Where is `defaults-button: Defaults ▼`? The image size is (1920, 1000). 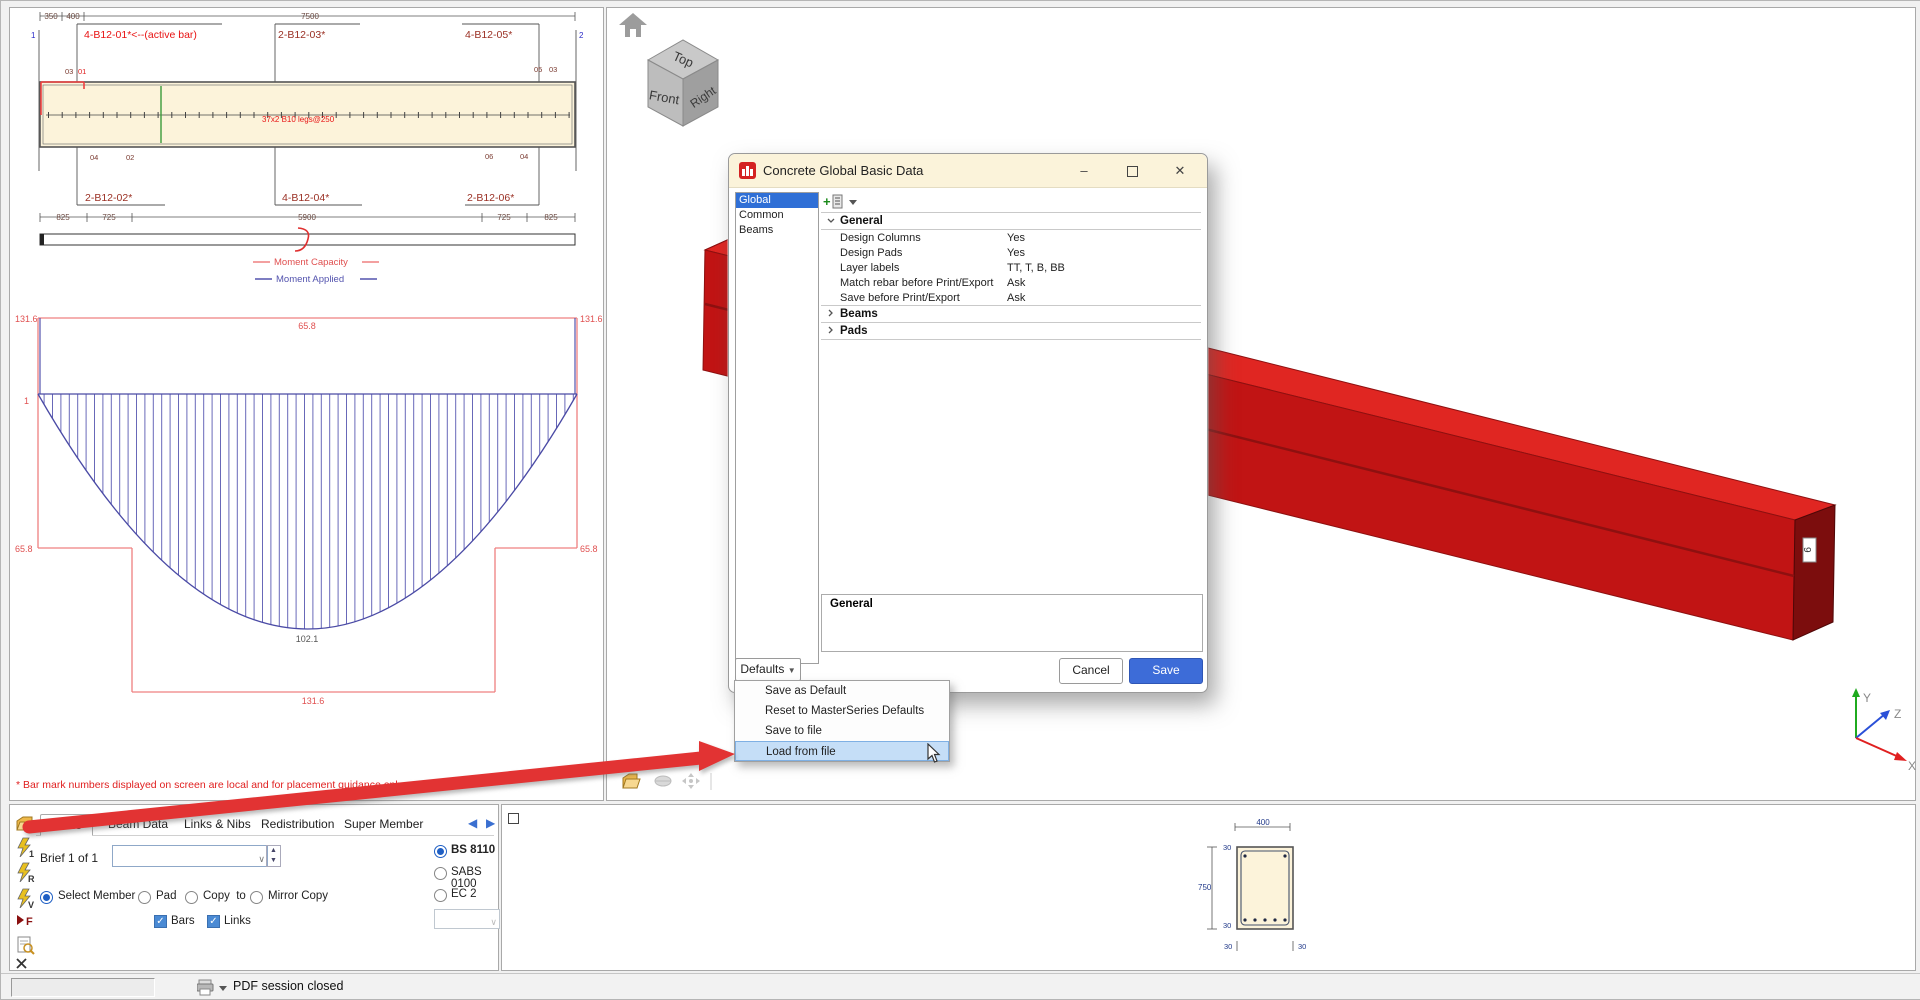 defaults-button: Defaults ▼ is located at coordinates (768, 669).